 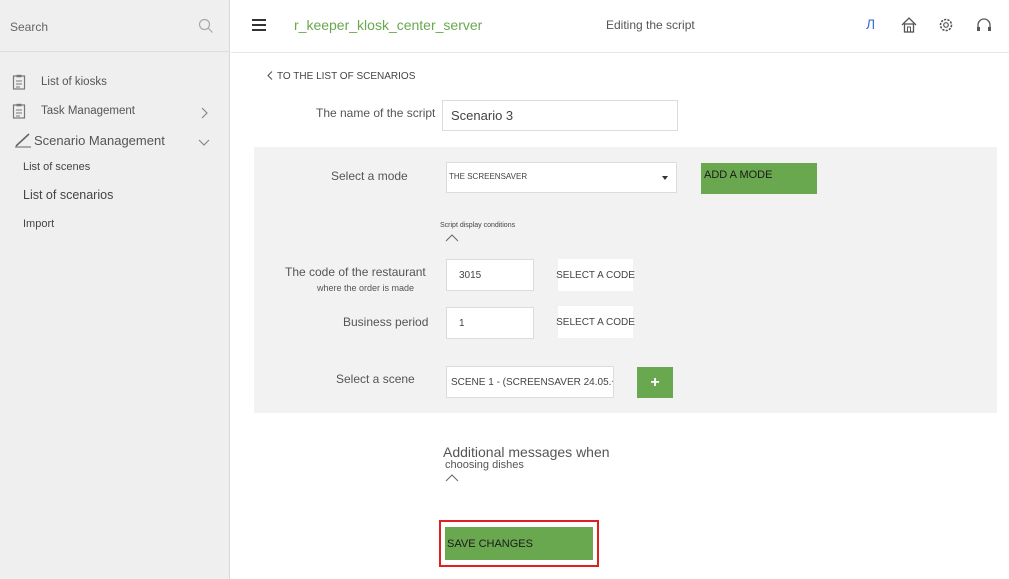 What do you see at coordinates (484, 465) in the screenshot?
I see `additional-messages-subtitle: choosing dishes` at bounding box center [484, 465].